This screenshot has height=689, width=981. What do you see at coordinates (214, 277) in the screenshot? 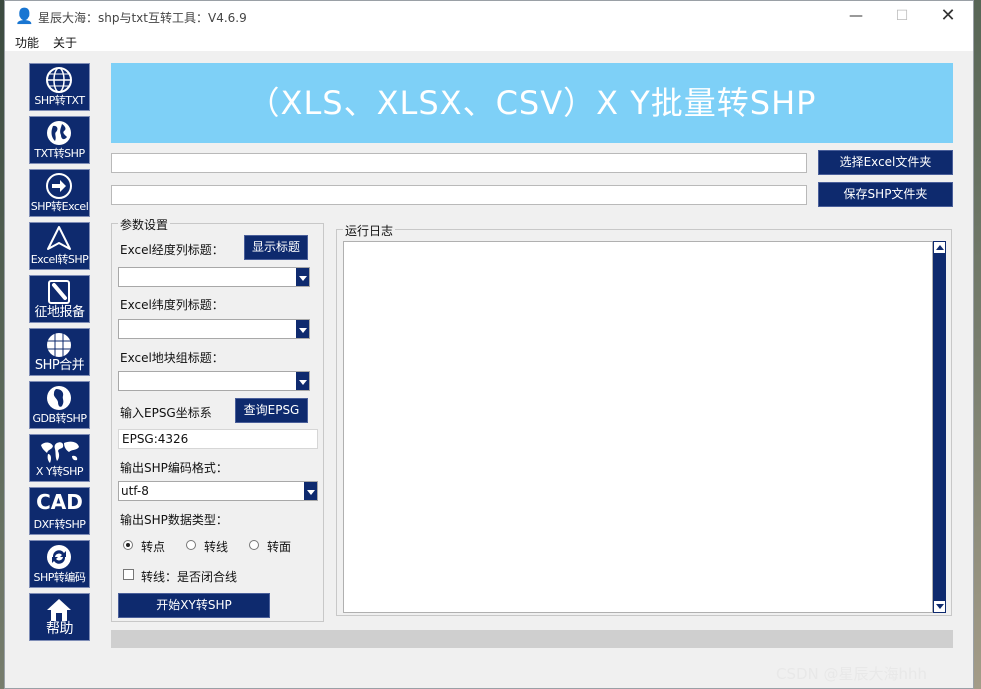
I see `lon-column-select` at bounding box center [214, 277].